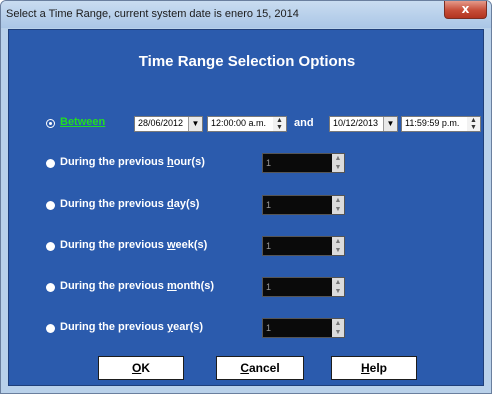  Describe the element at coordinates (269, 287) in the screenshot. I see `months-count-value: 1` at that location.